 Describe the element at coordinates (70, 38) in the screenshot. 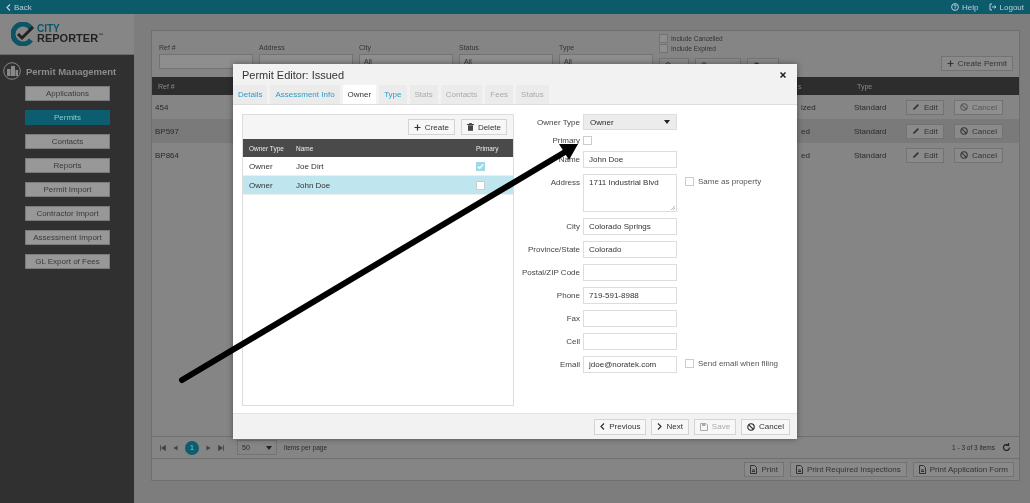

I see `logo-reporter-text: REPORTER$^{™}$` at that location.